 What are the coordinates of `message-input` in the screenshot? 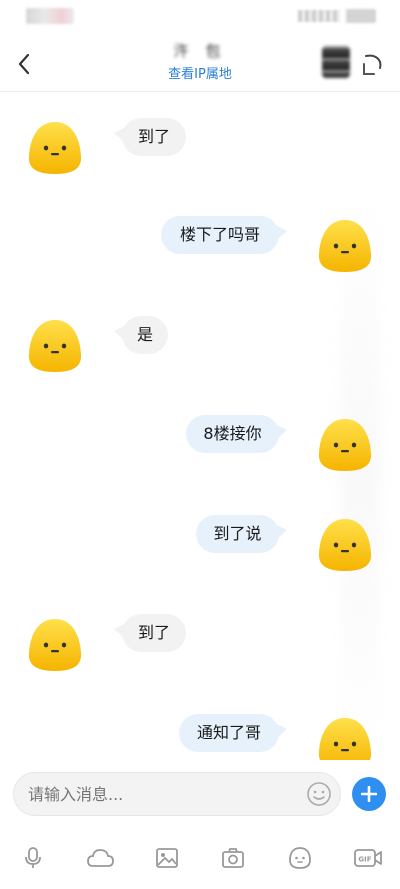 It's located at (177, 794).